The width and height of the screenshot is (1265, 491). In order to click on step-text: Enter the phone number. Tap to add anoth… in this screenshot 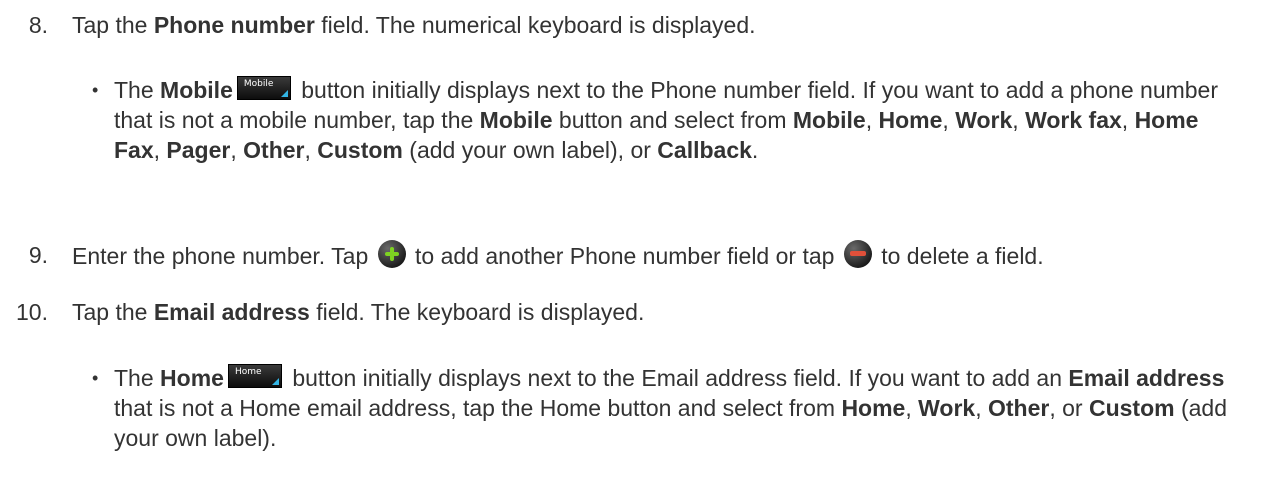, I will do `click(558, 255)`.